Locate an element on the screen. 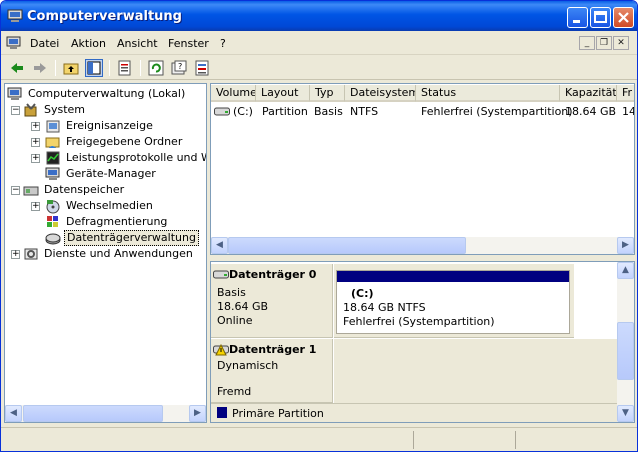  menu-ansicht: Ansicht is located at coordinates (137, 43).